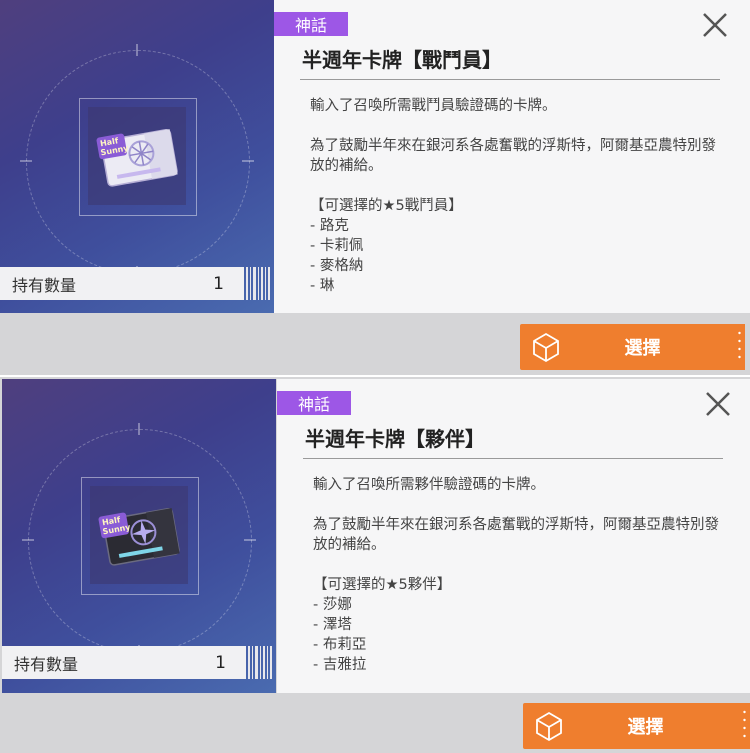 This screenshot has height=753, width=750. I want to click on description-line: 輸入了召喚所需夥伴驗證碼的卡牌。, so click(429, 485).